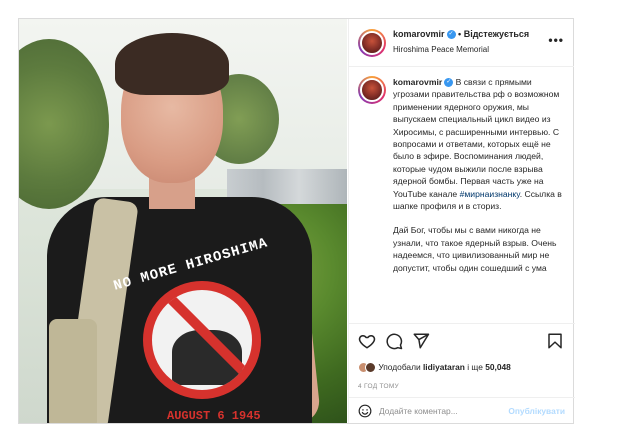  What do you see at coordinates (172, 64) in the screenshot?
I see `photo-hair` at bounding box center [172, 64].